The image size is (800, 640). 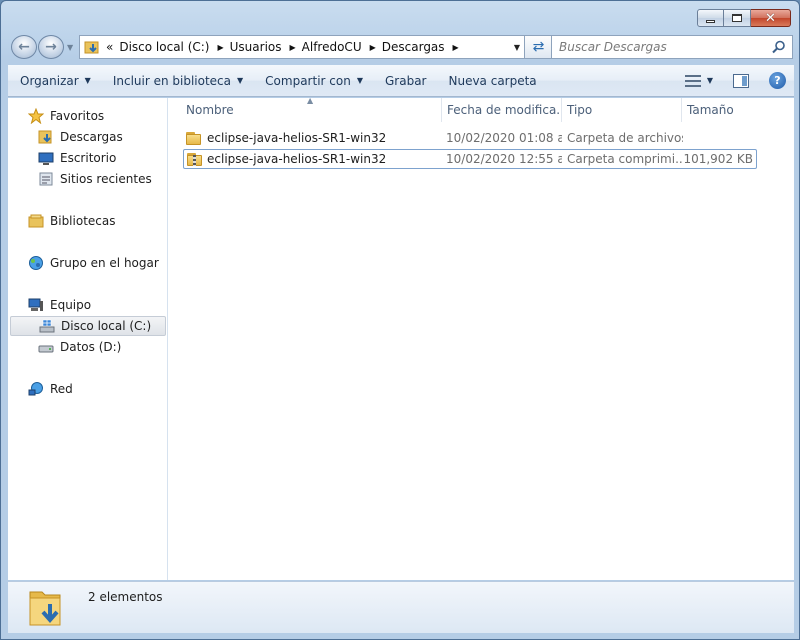 What do you see at coordinates (580, 110) in the screenshot?
I see `column-type-label: Tipo` at bounding box center [580, 110].